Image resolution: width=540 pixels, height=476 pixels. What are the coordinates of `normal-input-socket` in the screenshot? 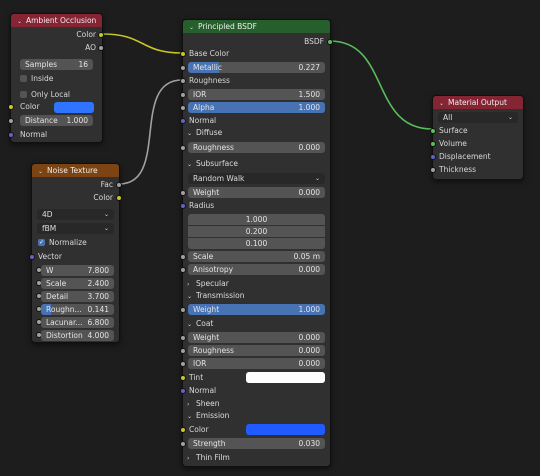 It's located at (183, 121).